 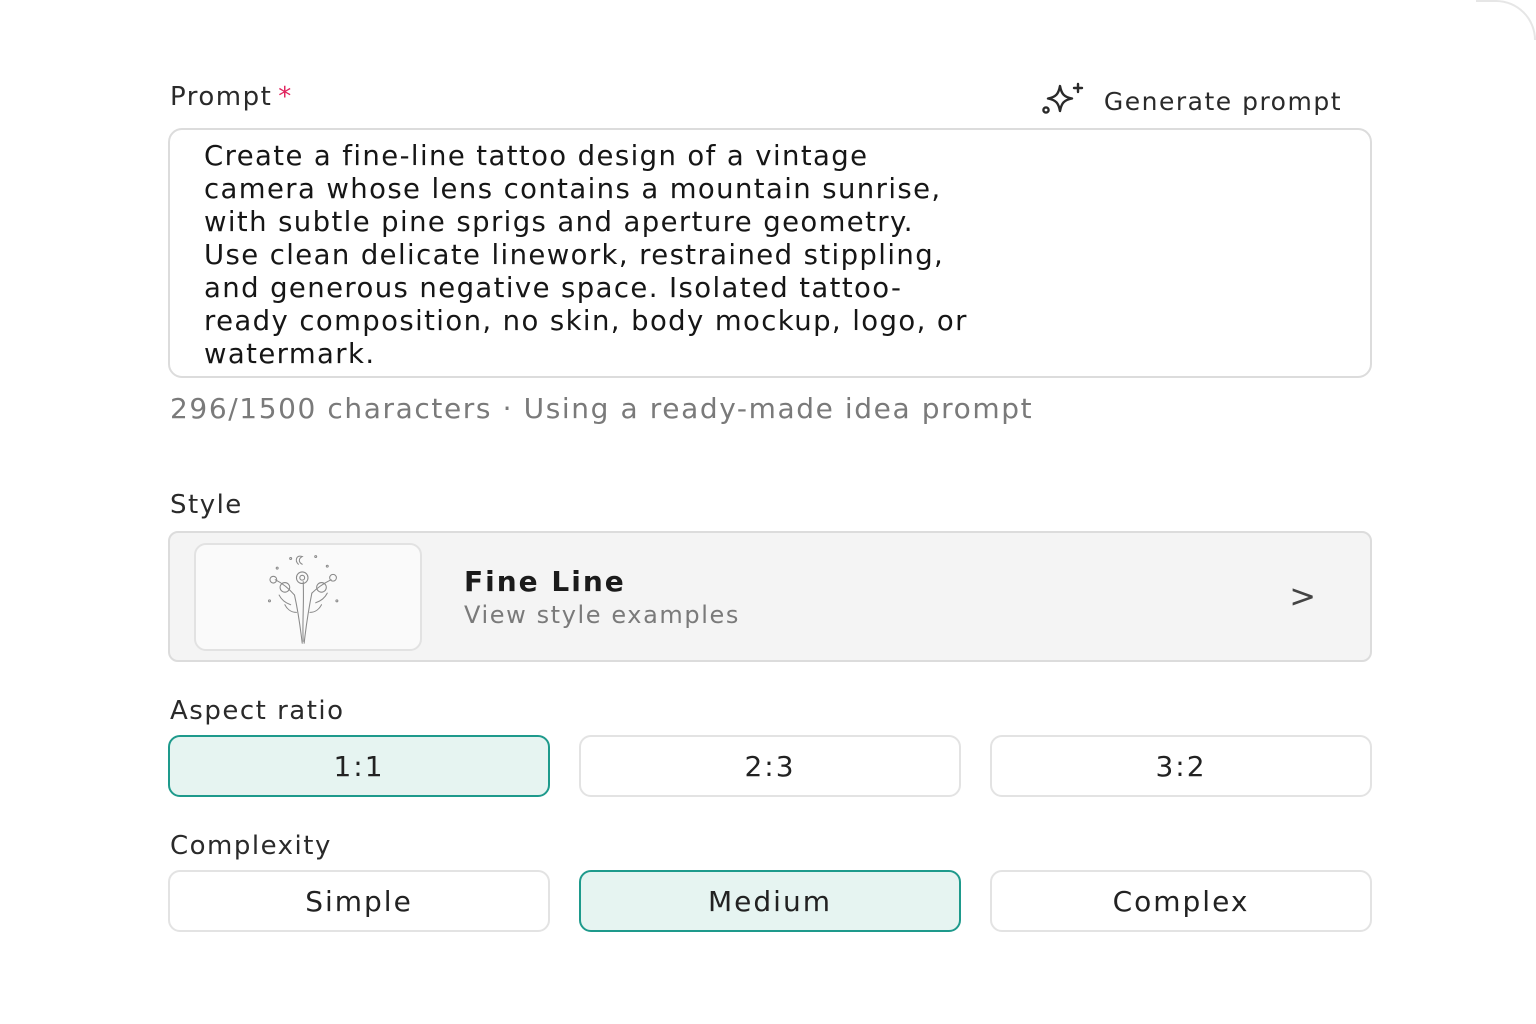 What do you see at coordinates (1181, 766) in the screenshot?
I see `aspect-option-3-2: 3:2` at bounding box center [1181, 766].